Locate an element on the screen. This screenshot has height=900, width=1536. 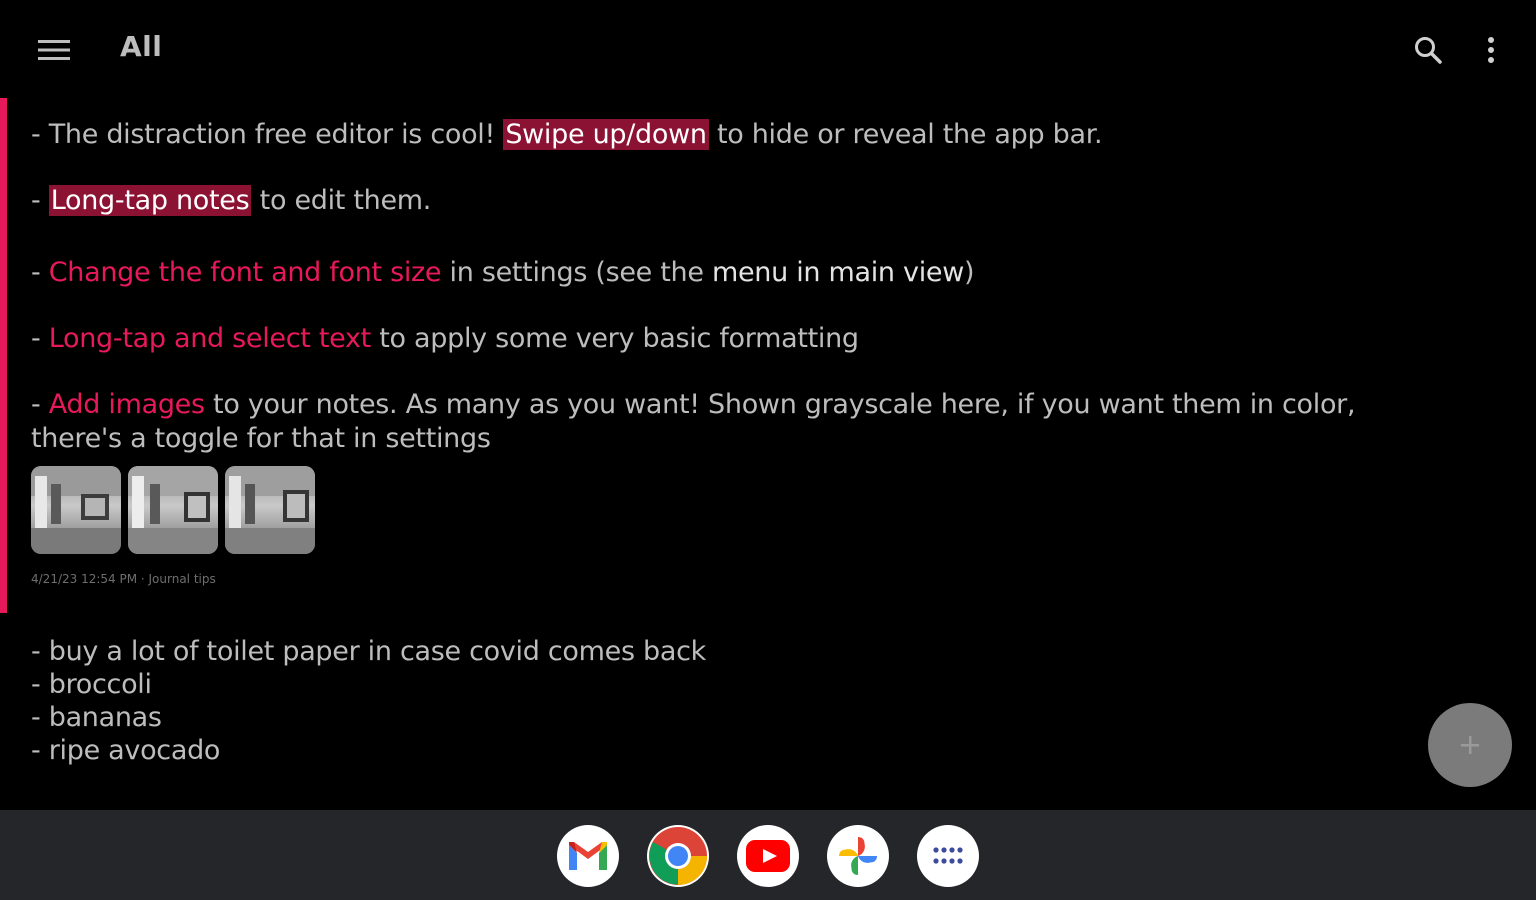
list-item: - bananas is located at coordinates (96, 717).